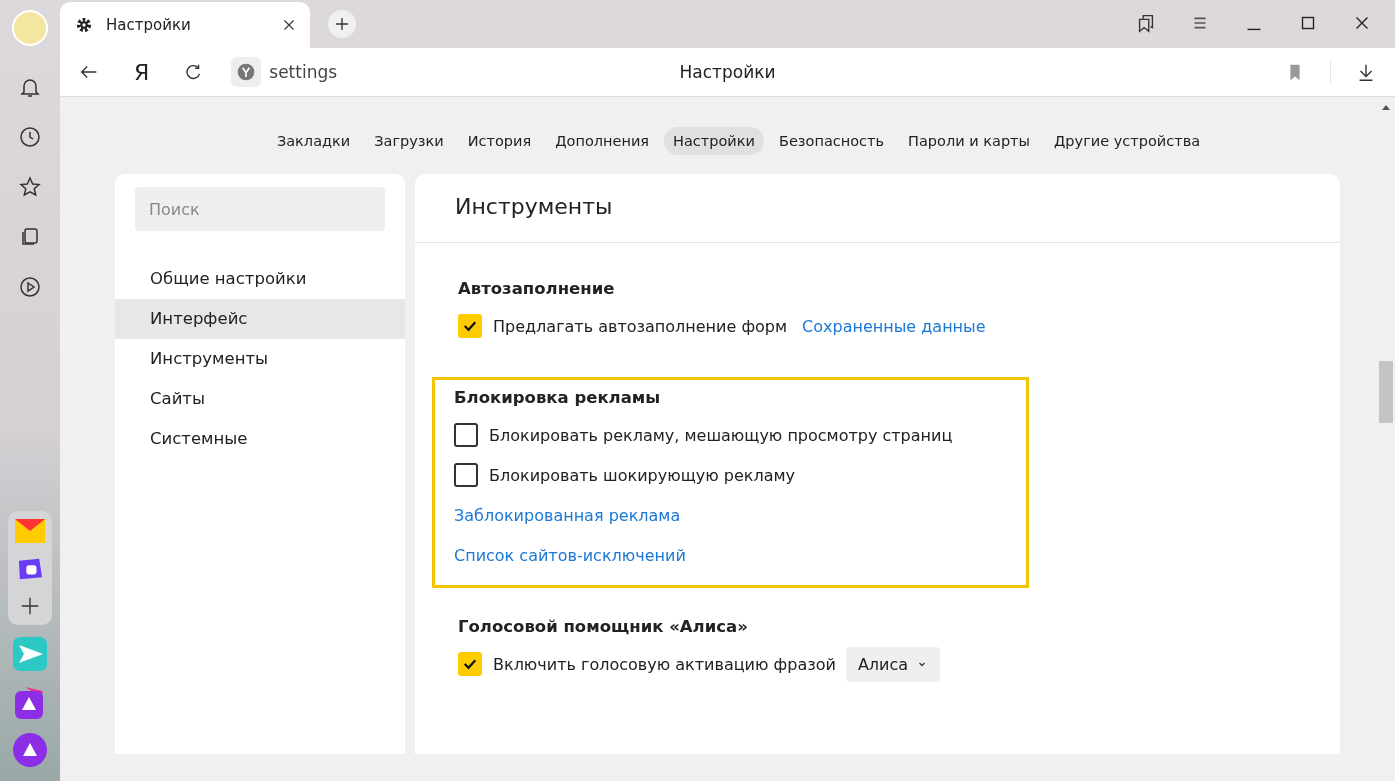 Image resolution: width=1395 pixels, height=781 pixels. I want to click on saved-data-link: Сохраненные данные, so click(894, 326).